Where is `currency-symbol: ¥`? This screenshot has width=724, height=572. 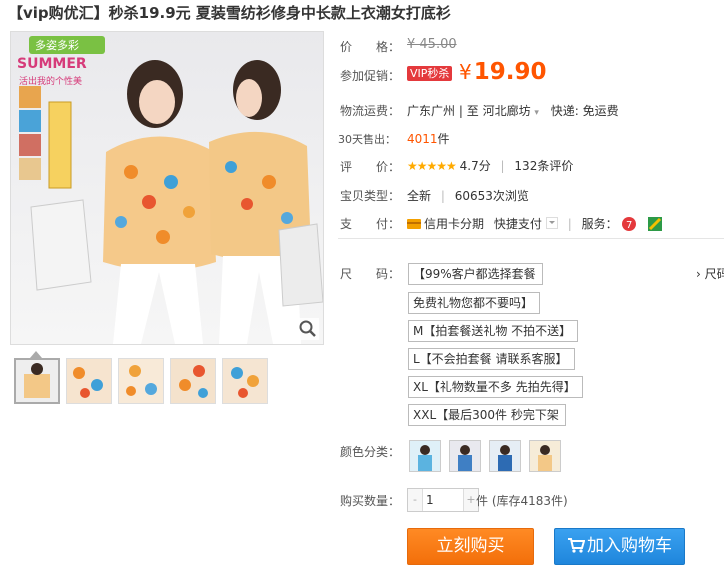 currency-symbol: ¥ is located at coordinates (465, 72).